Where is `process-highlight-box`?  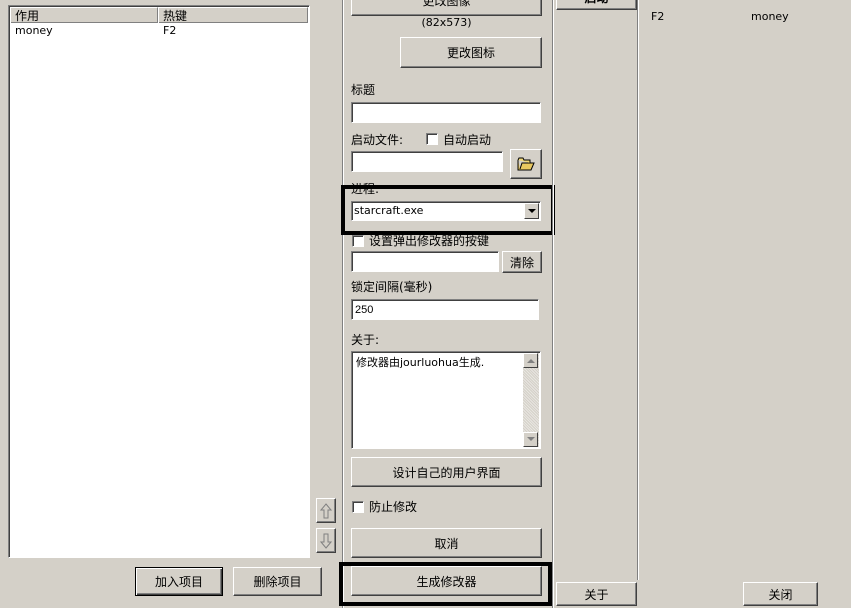 process-highlight-box is located at coordinates (448, 210).